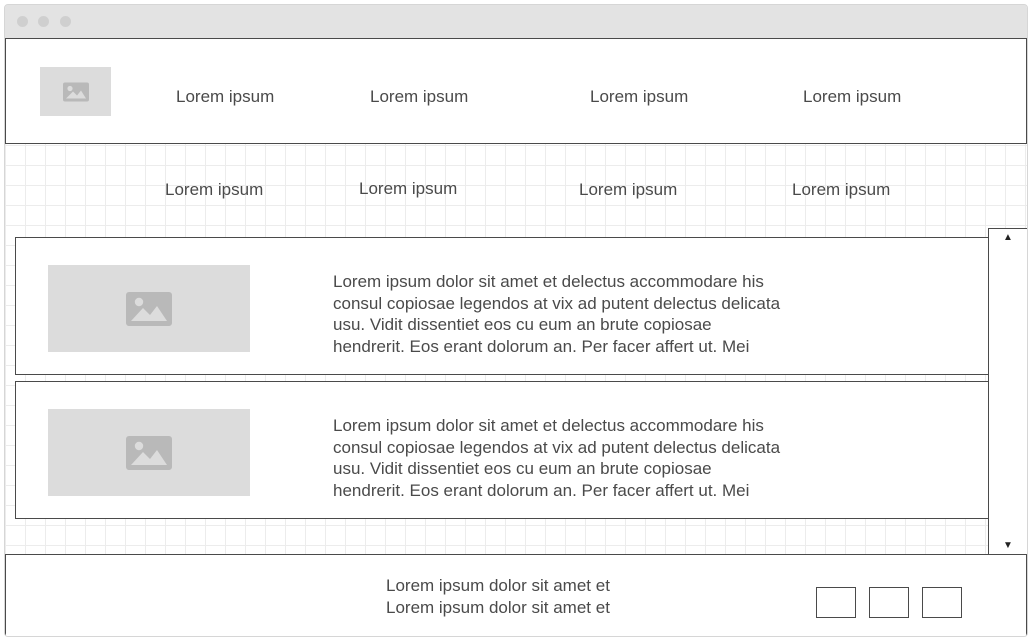 The height and width of the screenshot is (641, 1031). I want to click on vertical-scrollbar: ▲ ▼, so click(1007, 392).